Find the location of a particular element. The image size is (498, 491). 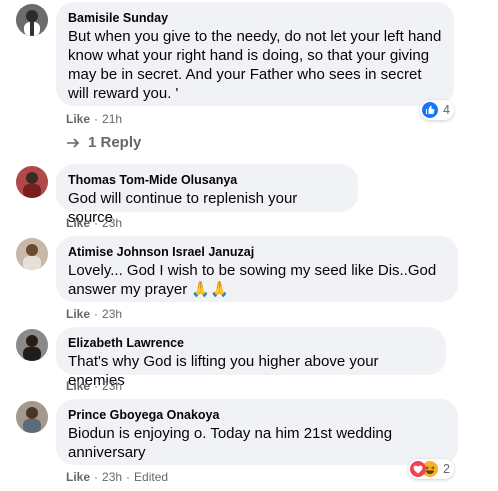

view-replies-link: 1 Reply is located at coordinates (103, 142).